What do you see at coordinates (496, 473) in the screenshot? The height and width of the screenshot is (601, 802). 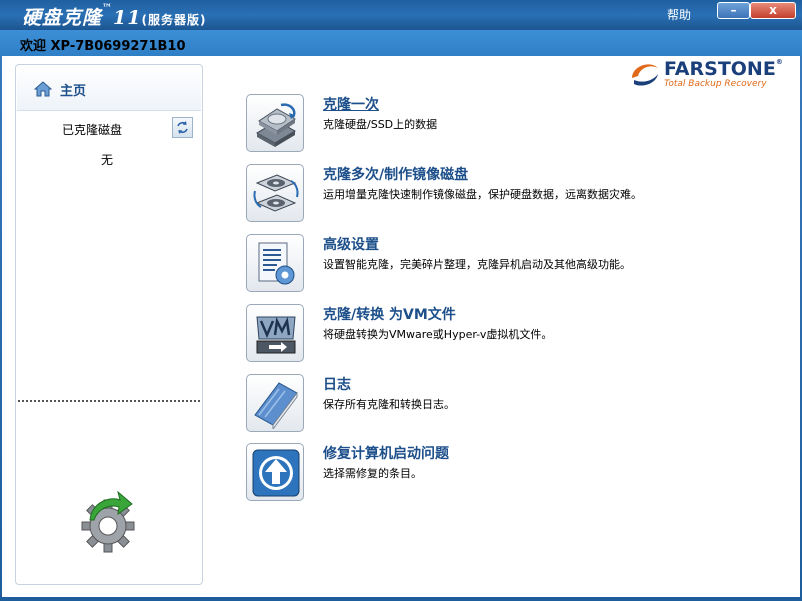 I see `menu-item-repair-boot: 修复计算机启动问题 选择需修复的条目。` at bounding box center [496, 473].